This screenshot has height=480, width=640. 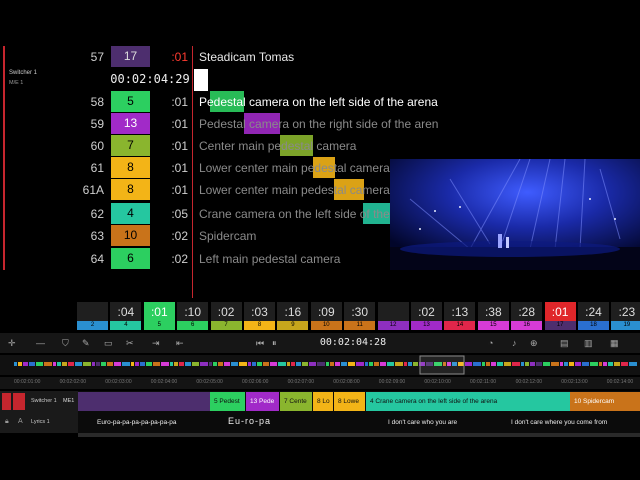 What do you see at coordinates (144, 401) in the screenshot?
I see `timeline-clip` at bounding box center [144, 401].